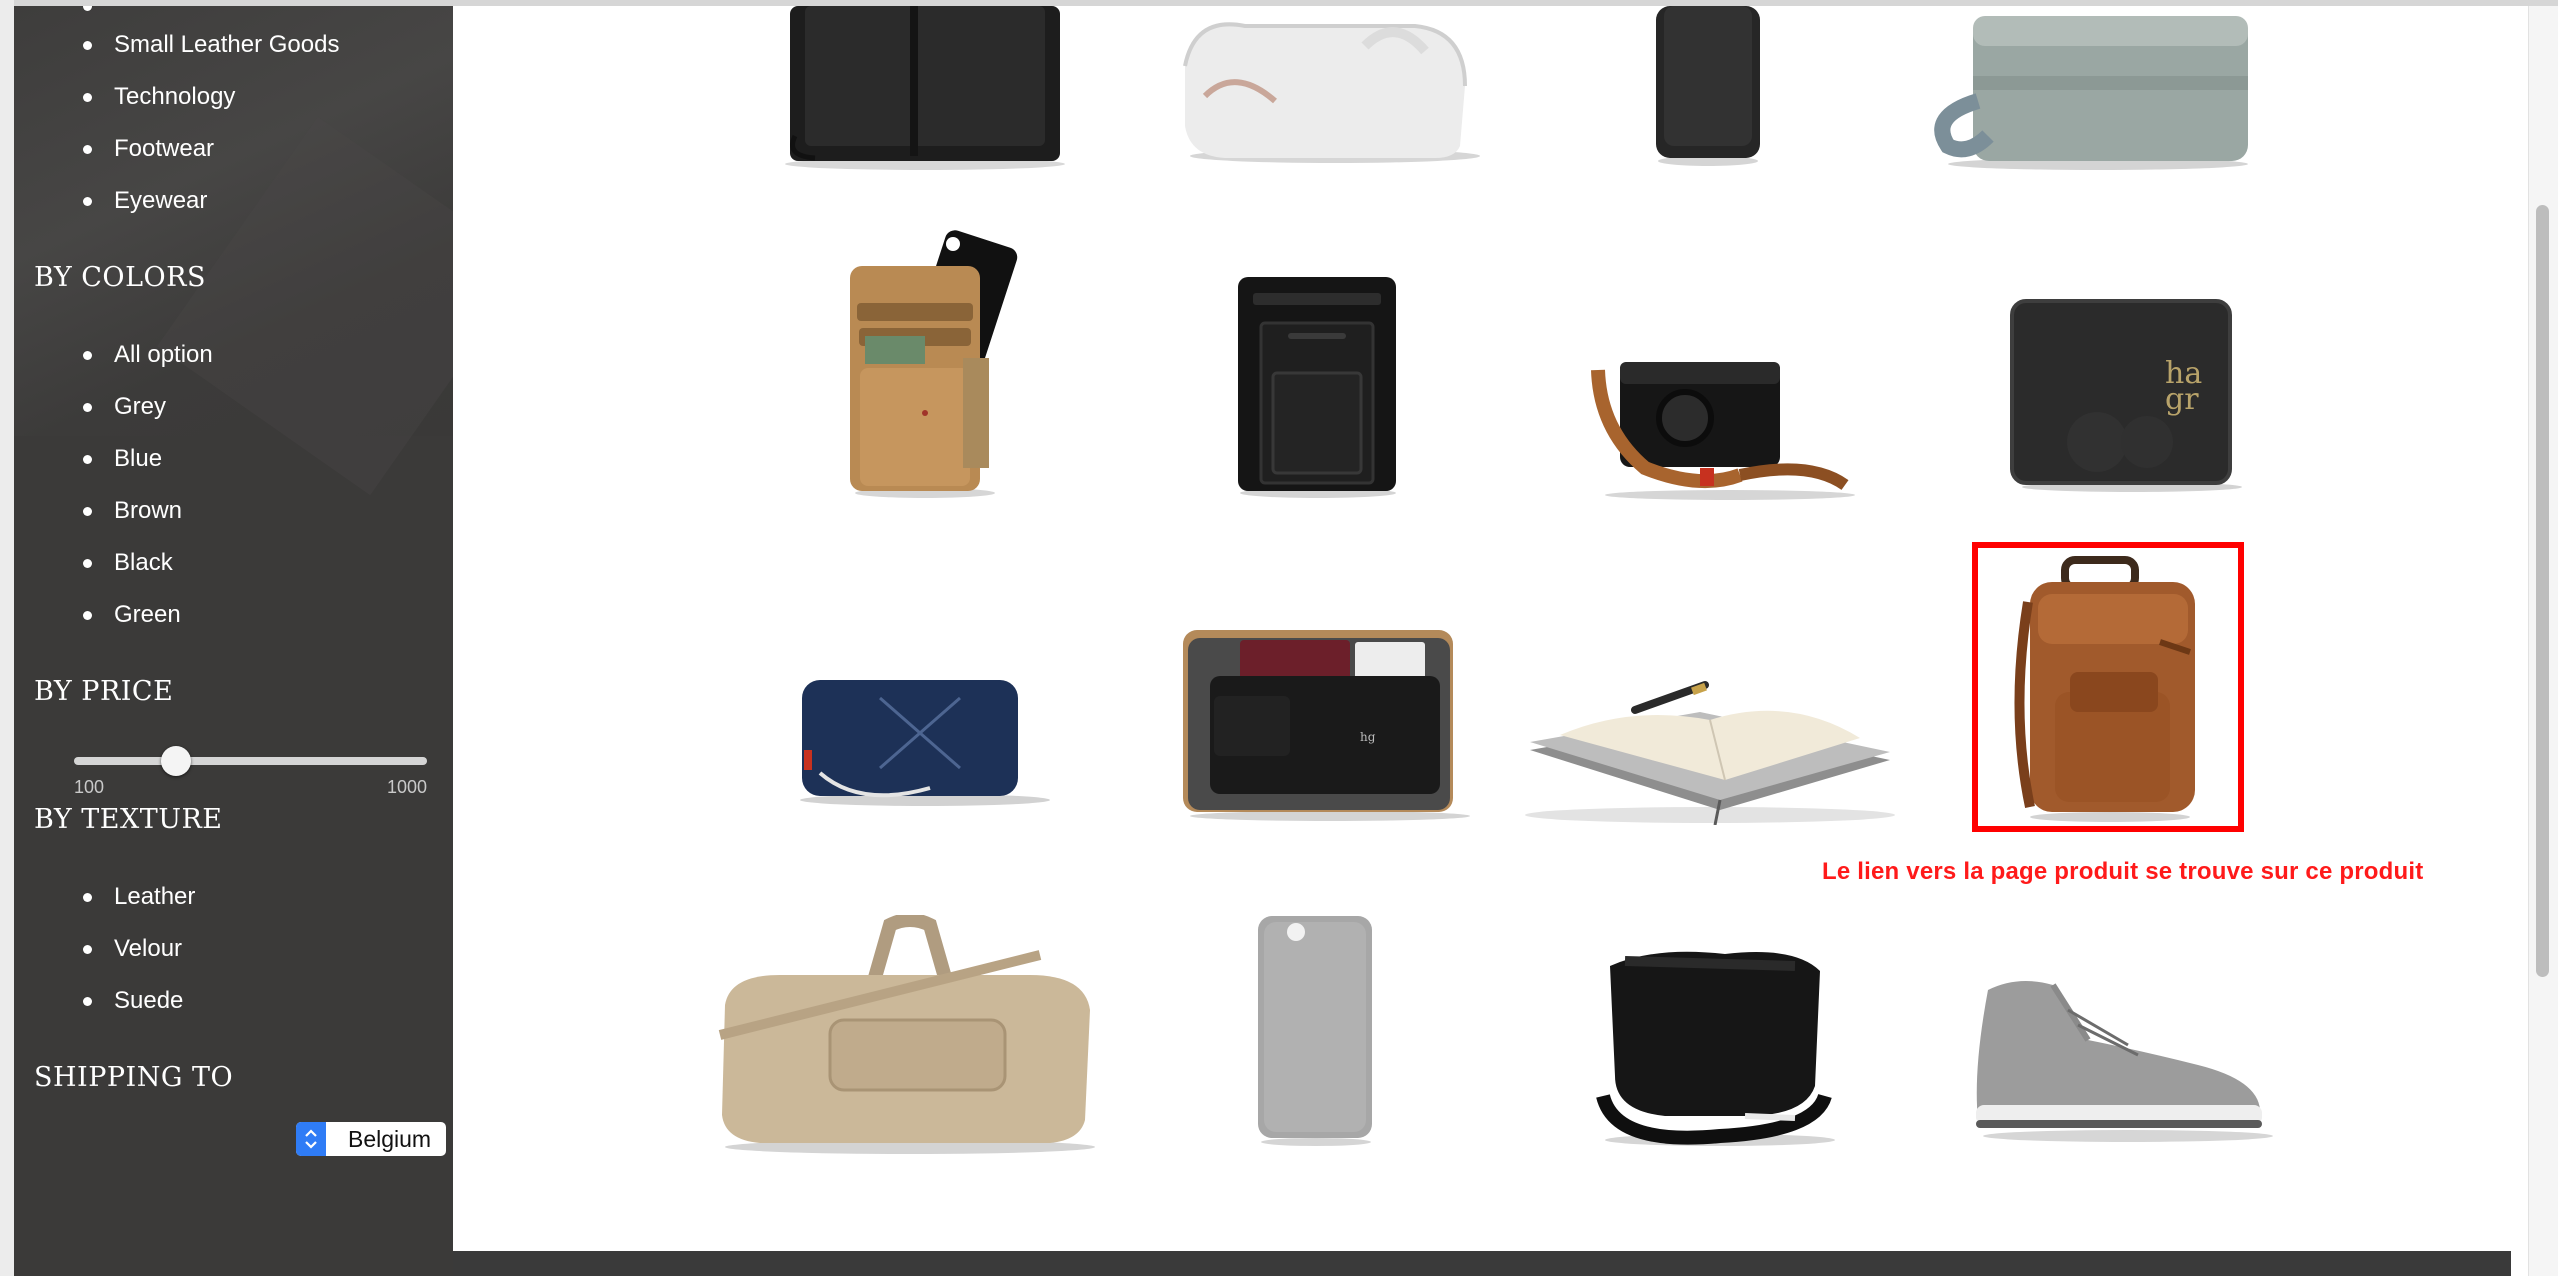 This screenshot has height=1276, width=2558. What do you see at coordinates (120, 277) in the screenshot?
I see `section-title-colors: BY COLORS` at bounding box center [120, 277].